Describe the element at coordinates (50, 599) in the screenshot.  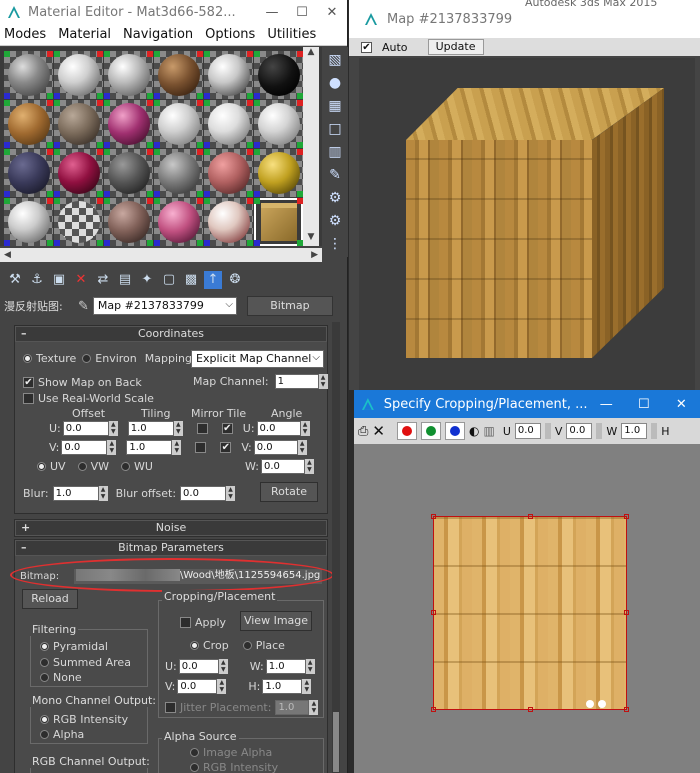
I see `reload-button: Reload` at that location.